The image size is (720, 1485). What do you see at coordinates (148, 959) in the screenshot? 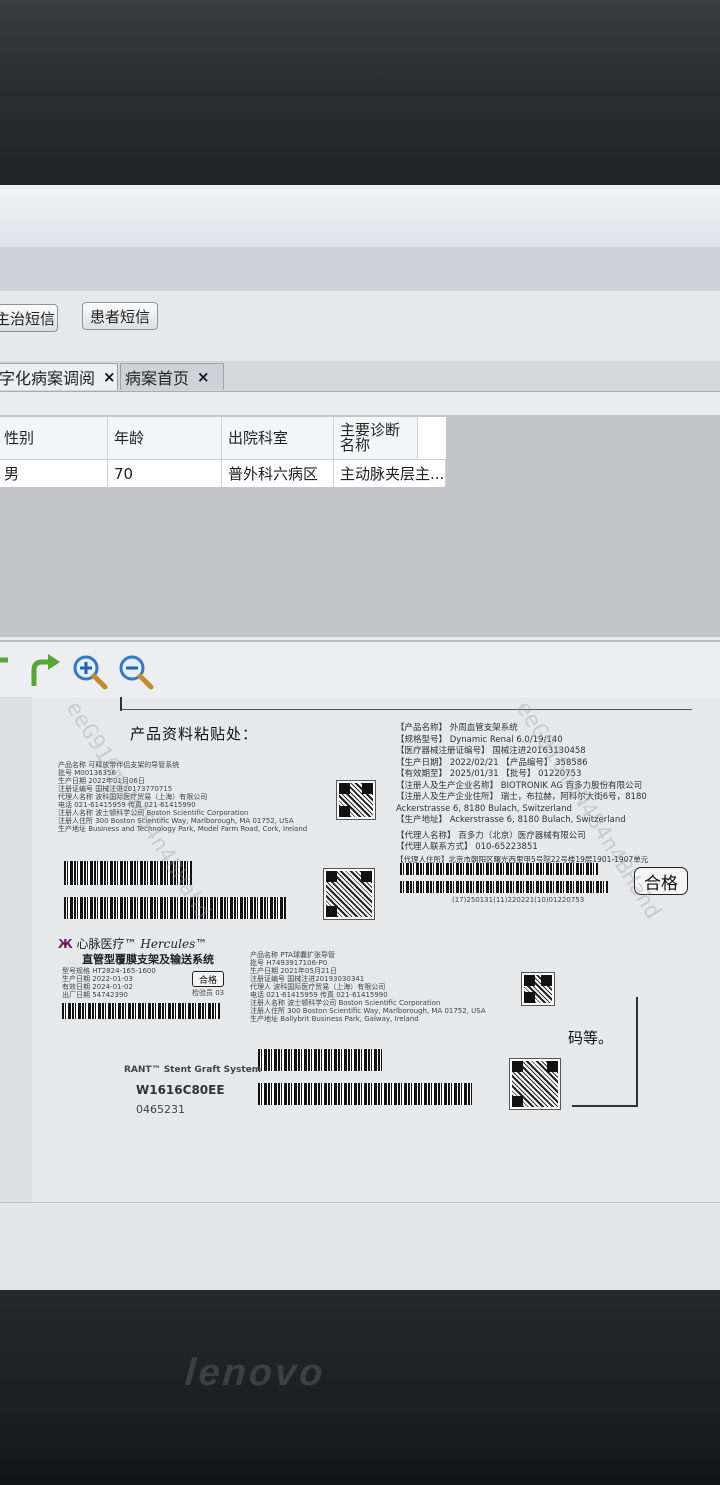
I see `mid-label-product: 直管型覆膜支架及输送系统` at bounding box center [148, 959].